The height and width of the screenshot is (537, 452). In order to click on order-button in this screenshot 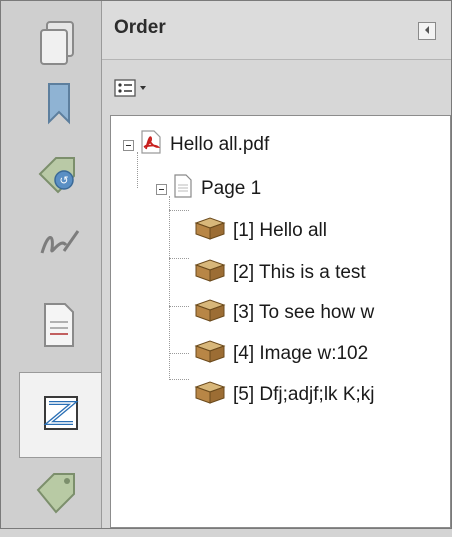, I will do `click(60, 415)`.